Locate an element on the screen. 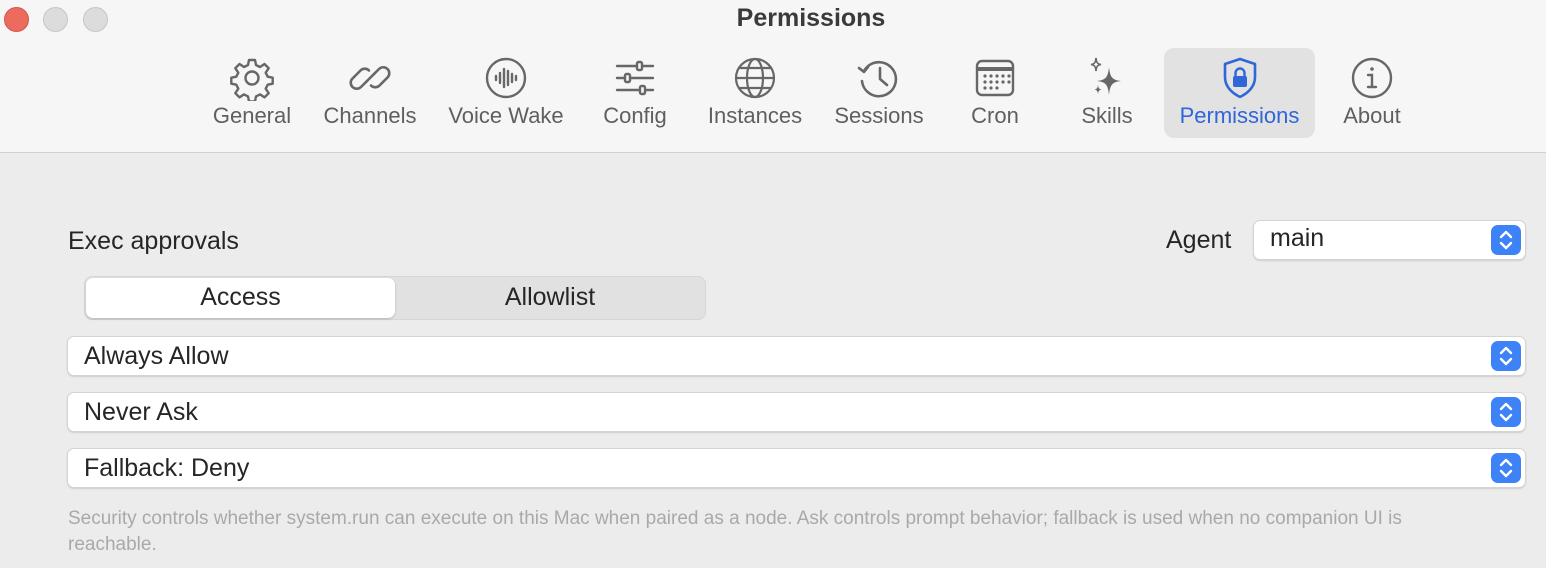 The image size is (1546, 568). tab-instances: Instances is located at coordinates (755, 93).